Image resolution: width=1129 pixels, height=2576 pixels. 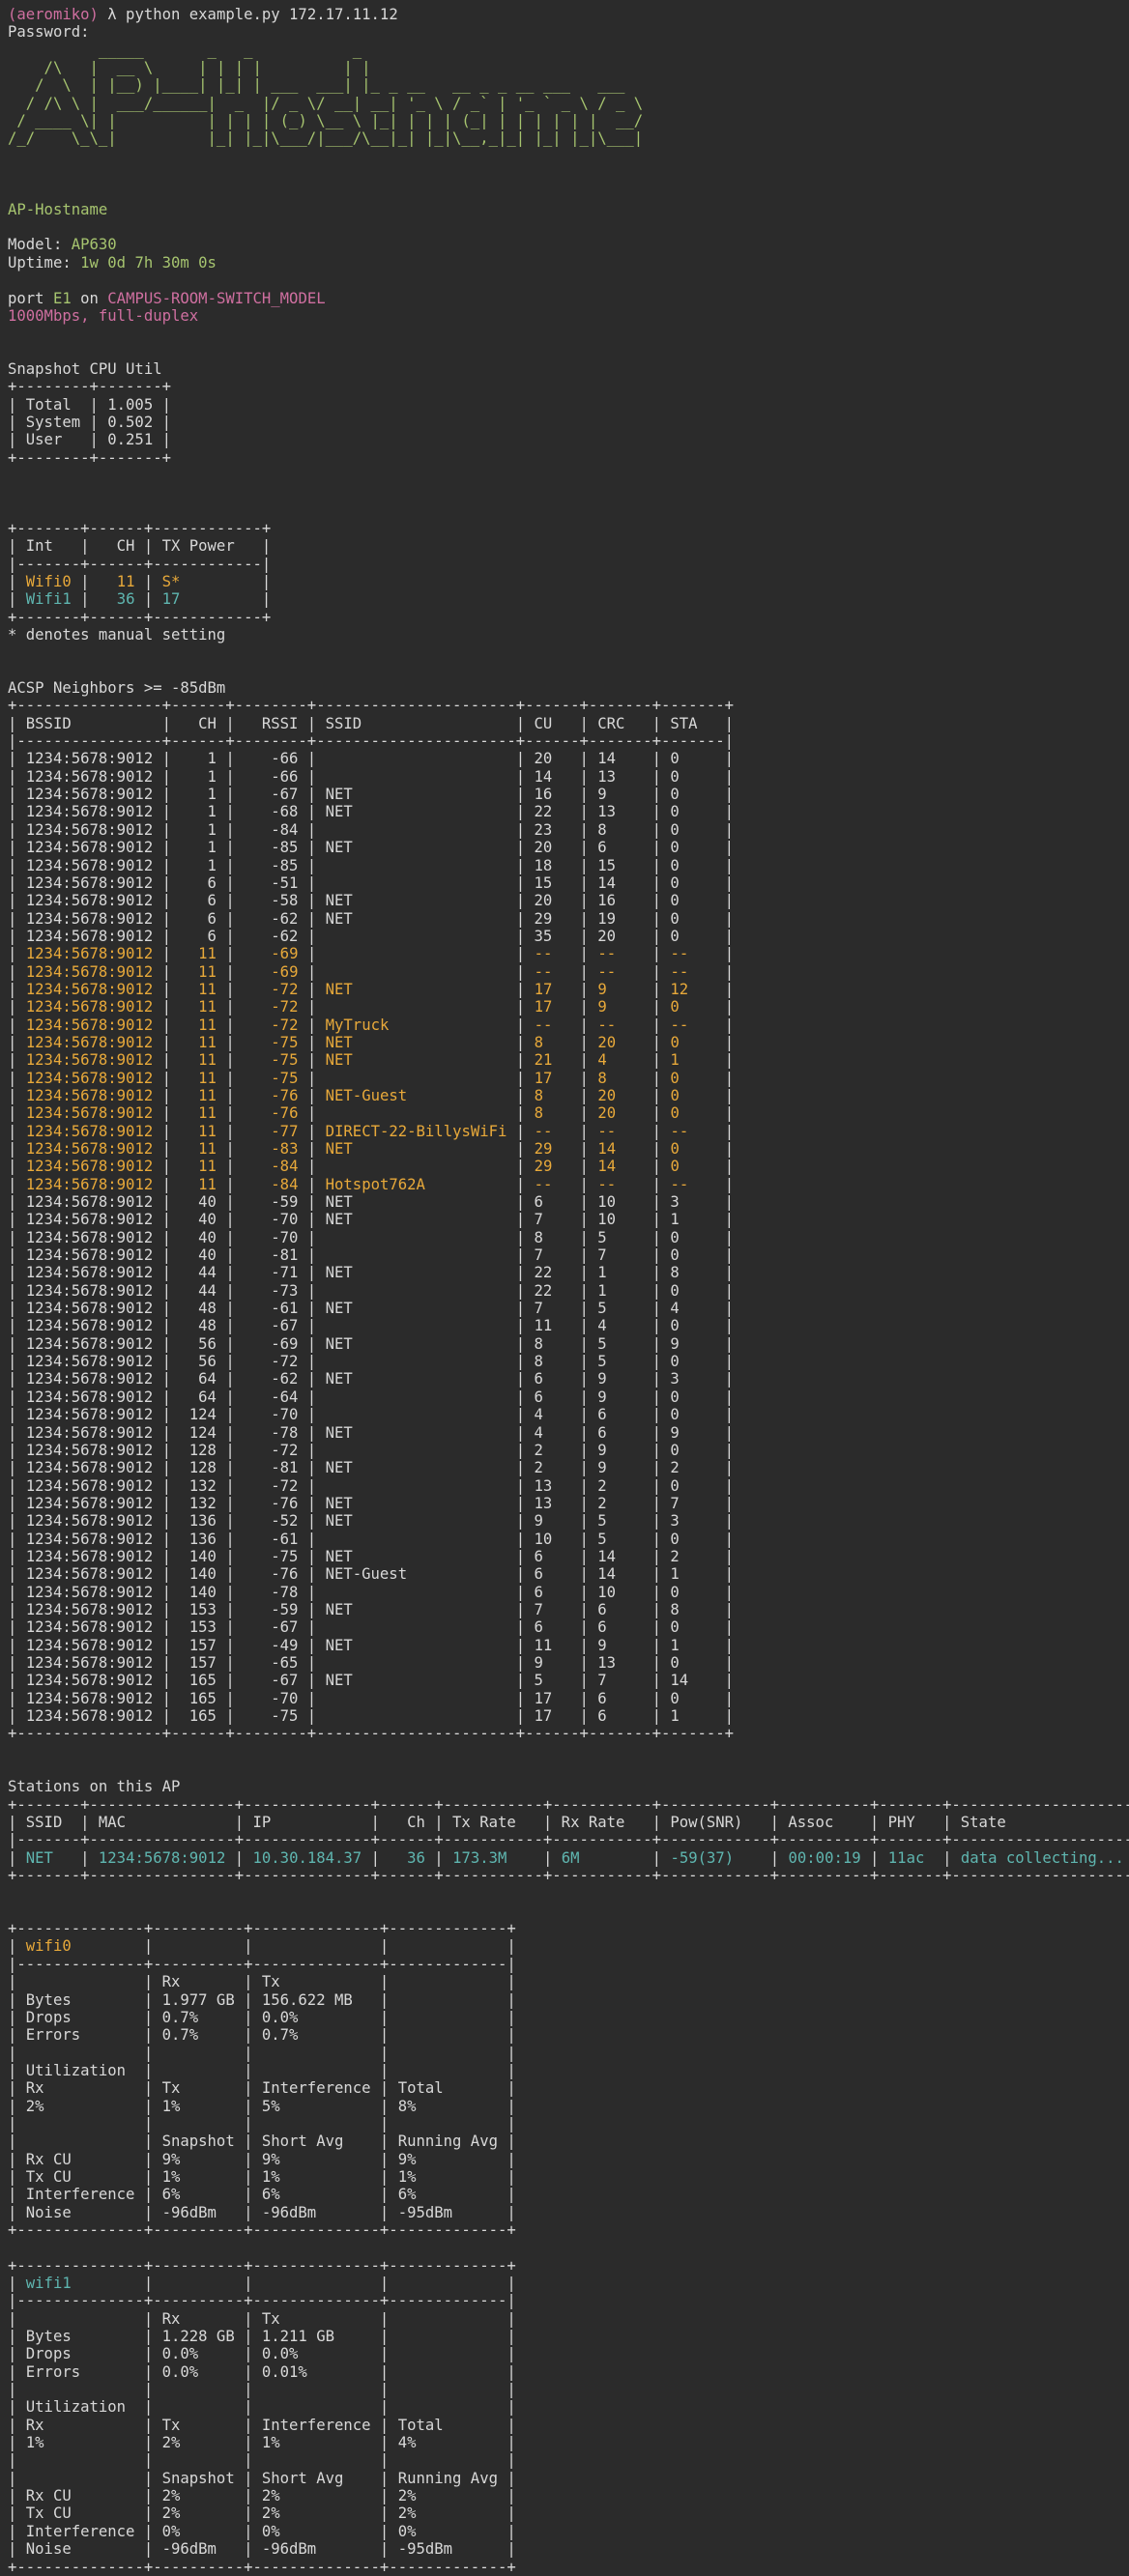 What do you see at coordinates (568, 2194) in the screenshot?
I see `terminal-line: | Interference | 6% | 6% | 6% |` at bounding box center [568, 2194].